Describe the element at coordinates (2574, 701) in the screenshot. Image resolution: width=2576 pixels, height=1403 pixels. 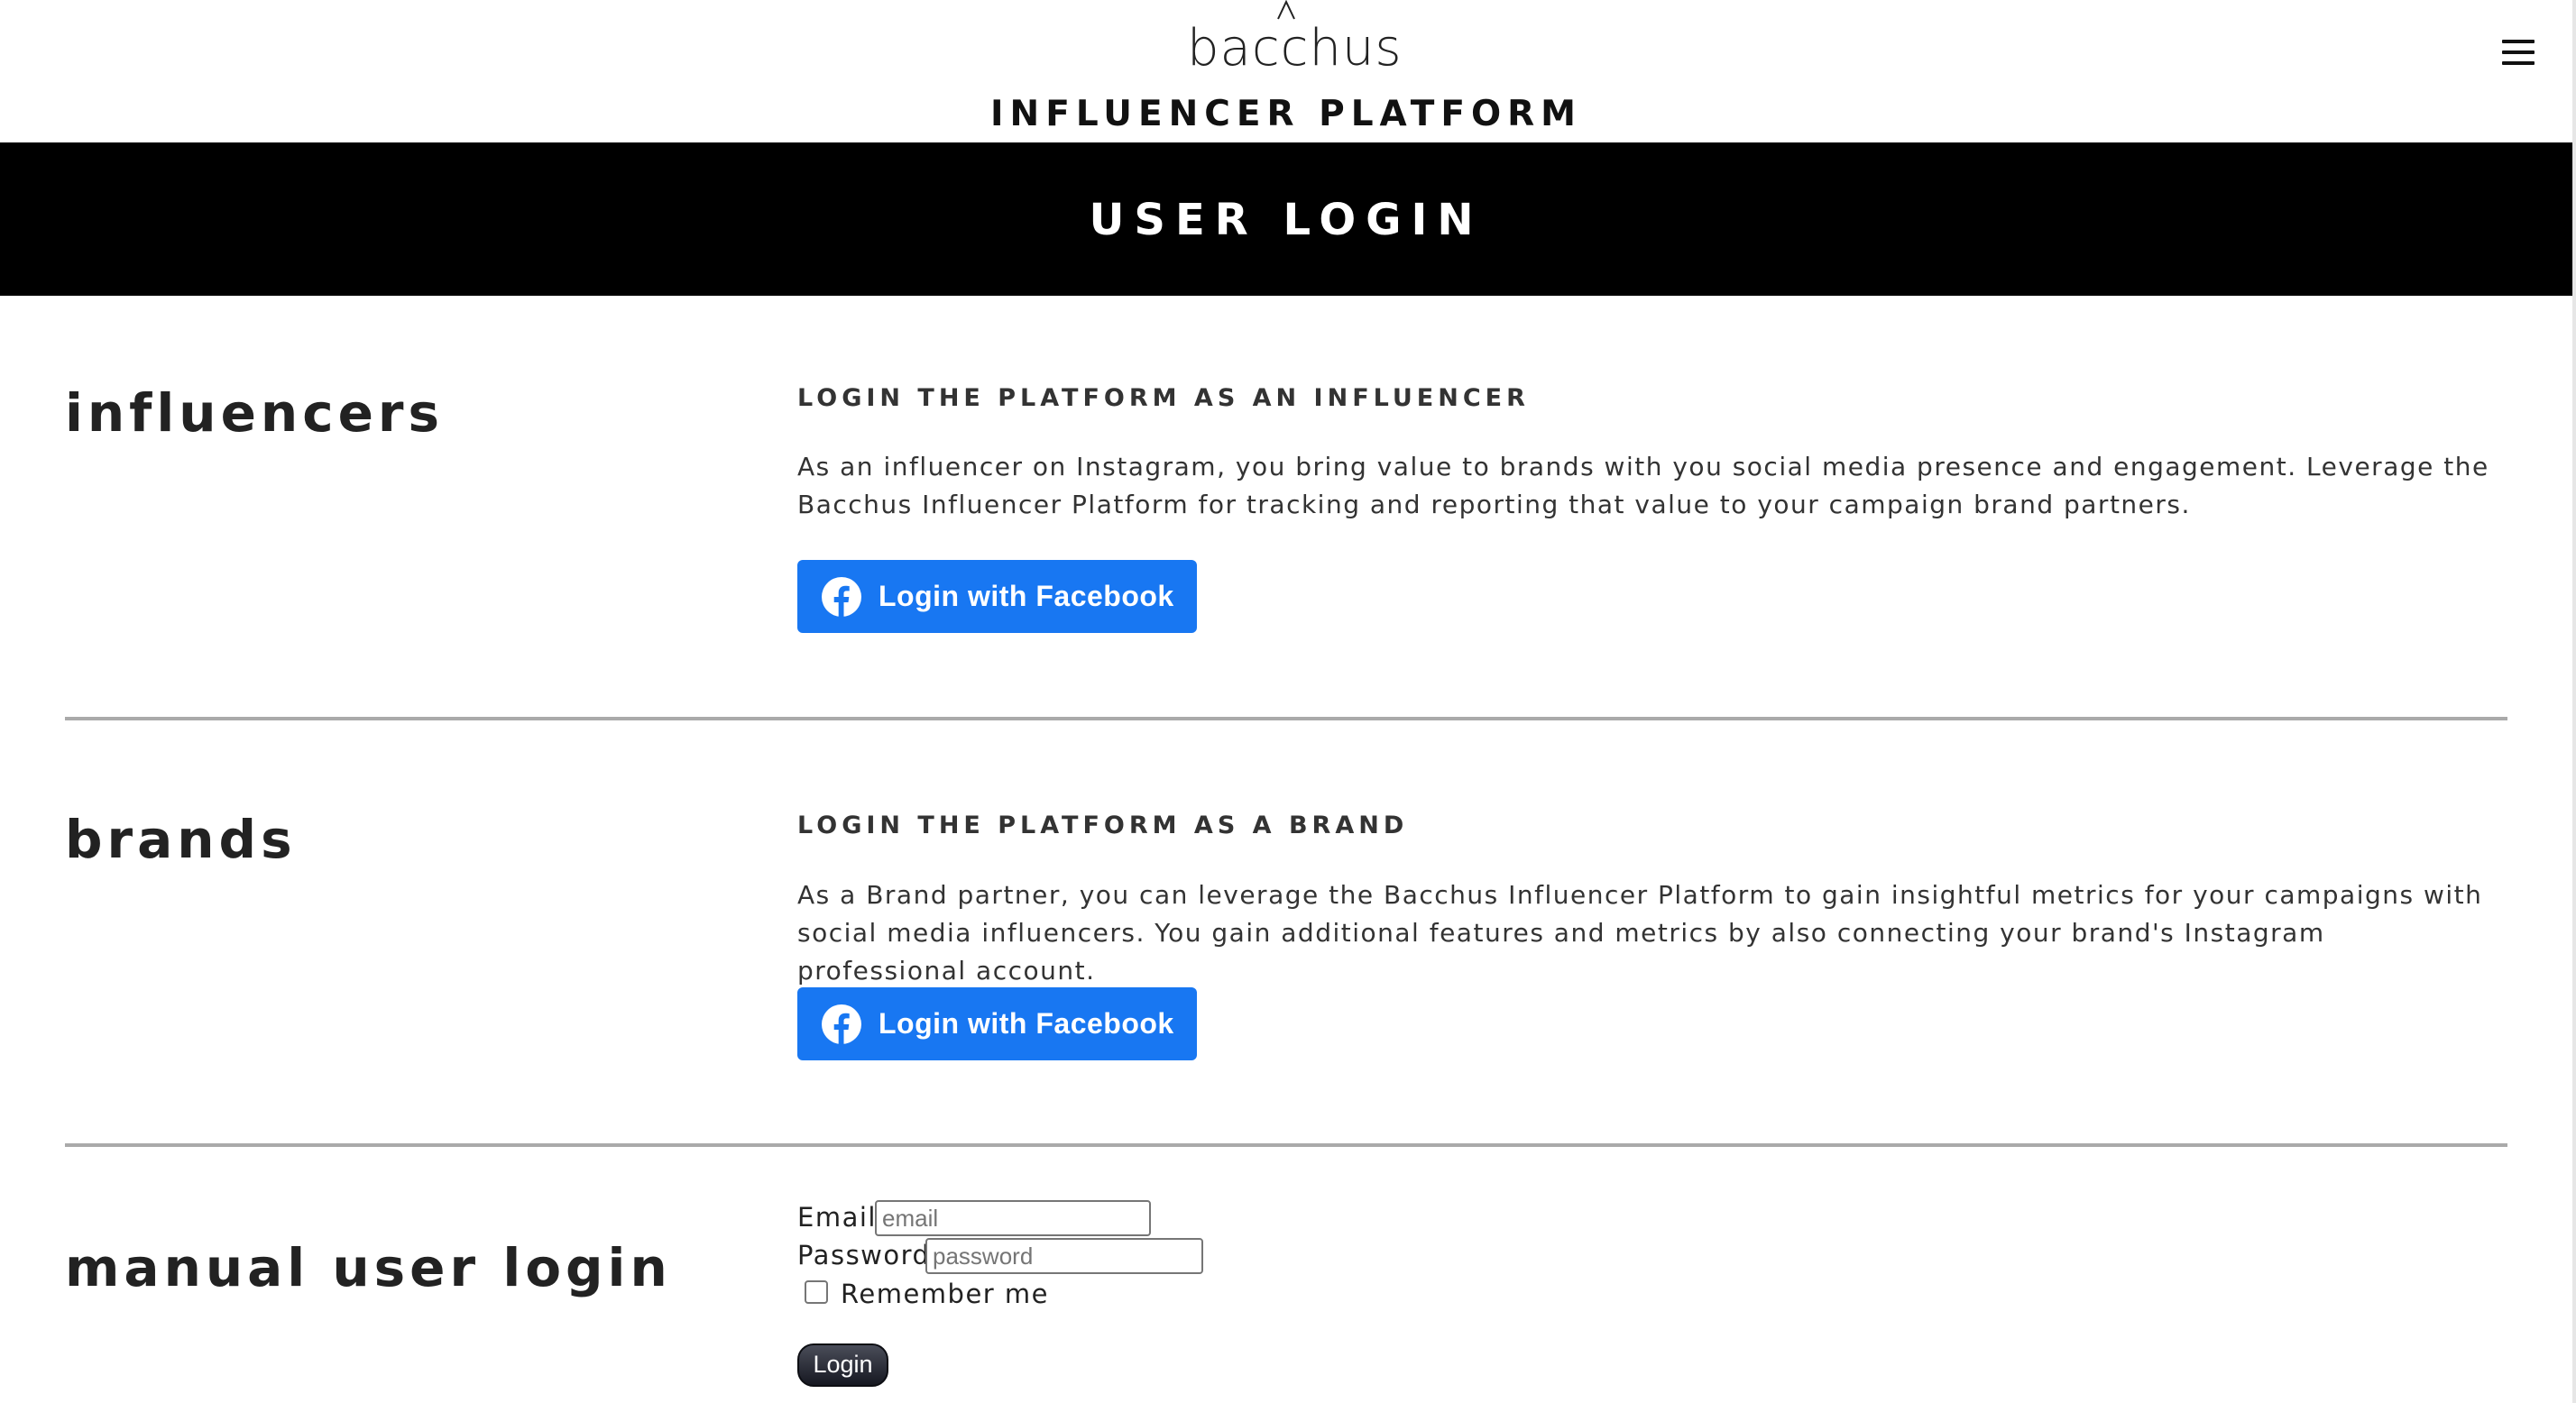
I see `window-edge` at that location.